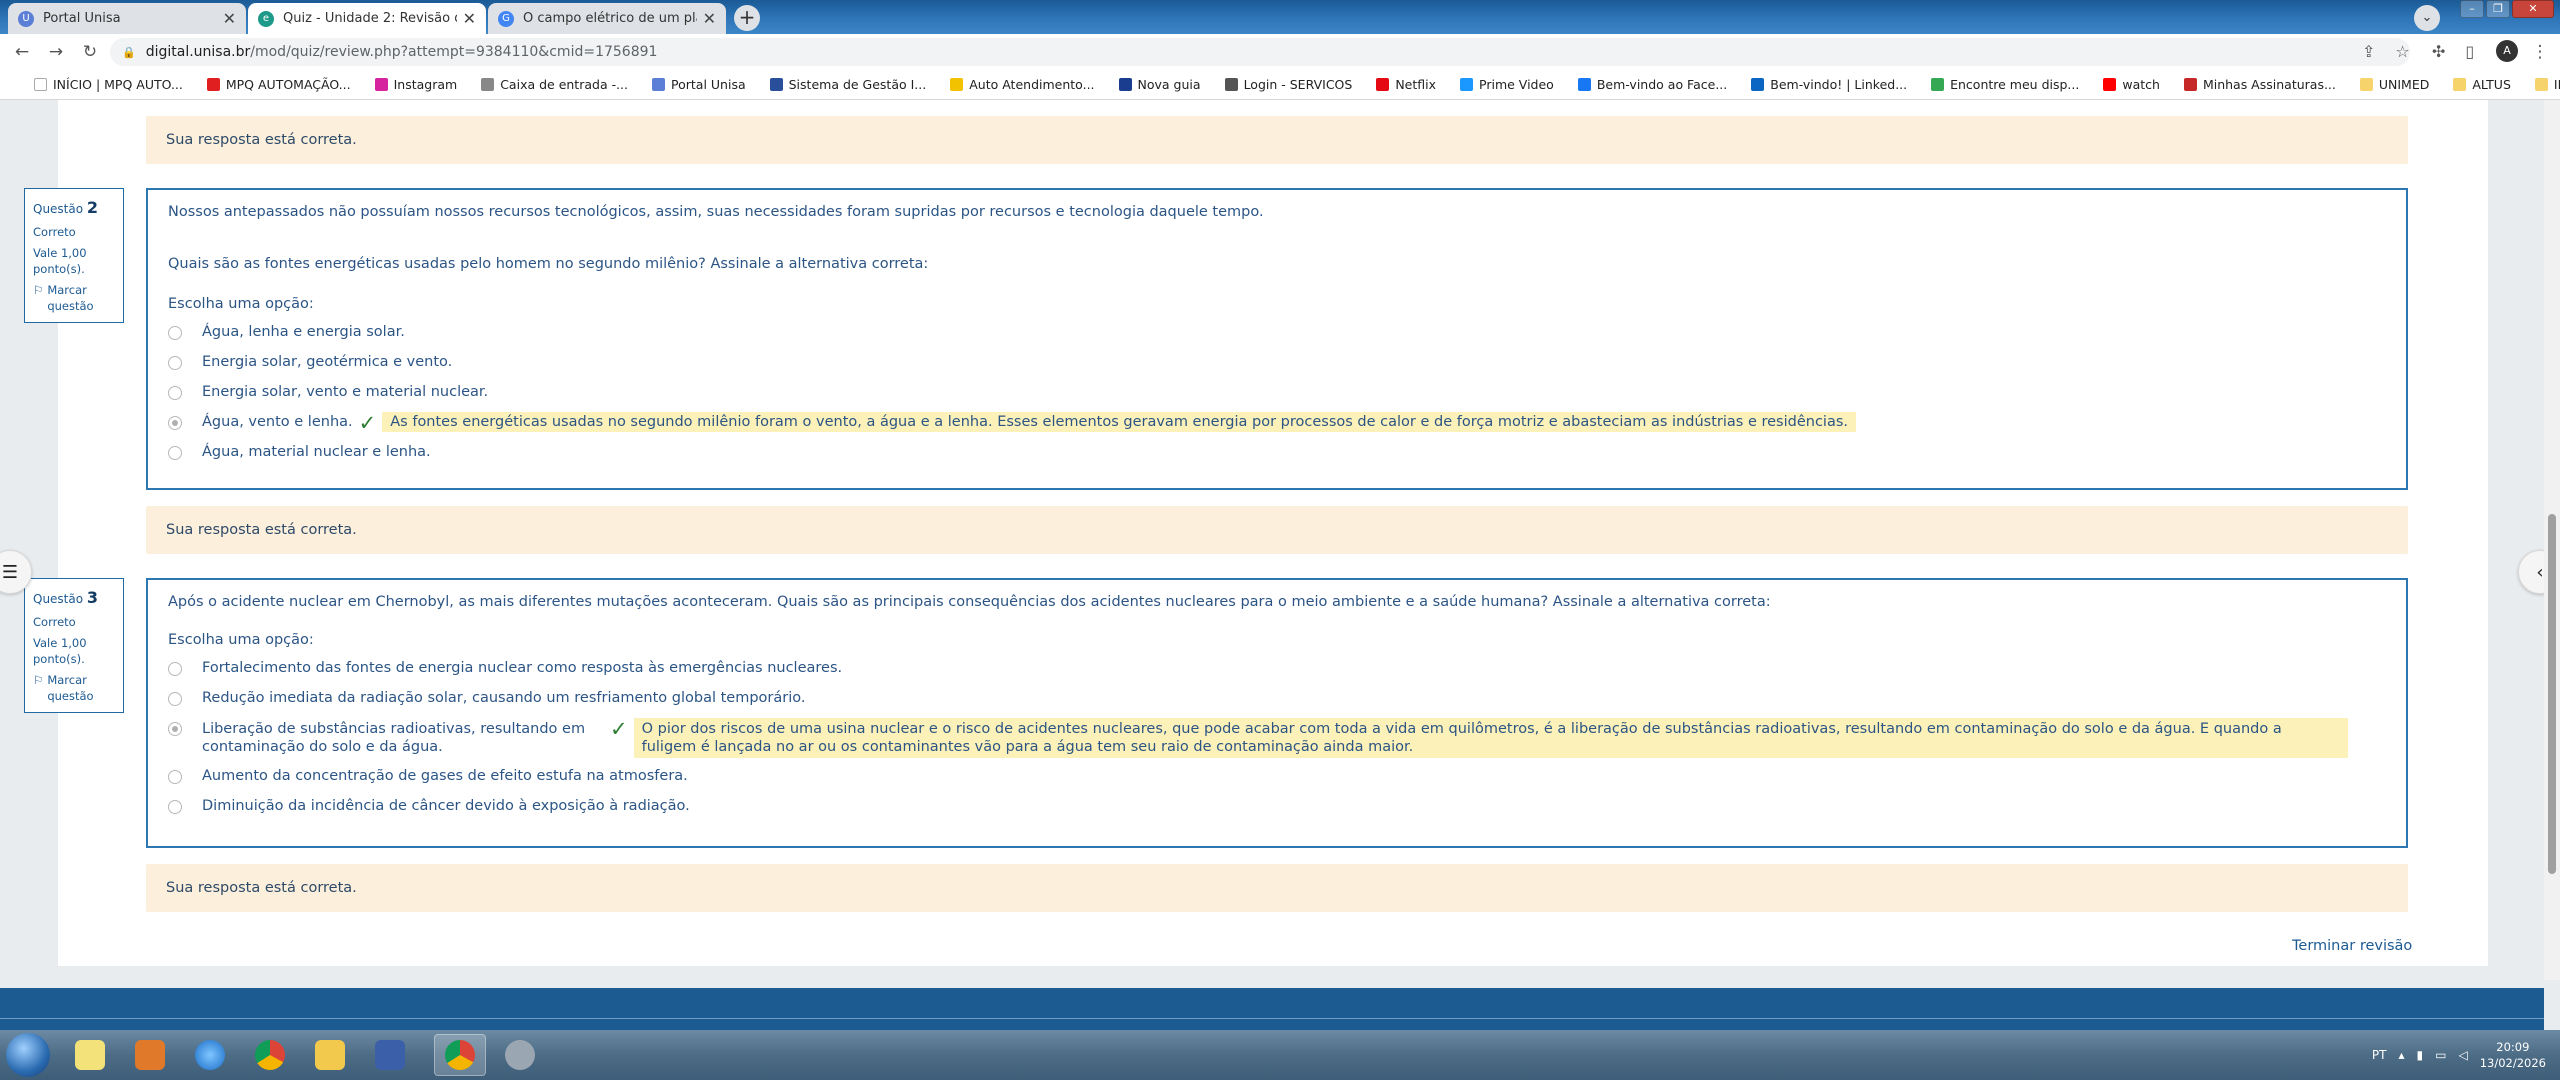 This screenshot has height=1080, width=2560. I want to click on forward-arrow-icon: →, so click(56, 52).